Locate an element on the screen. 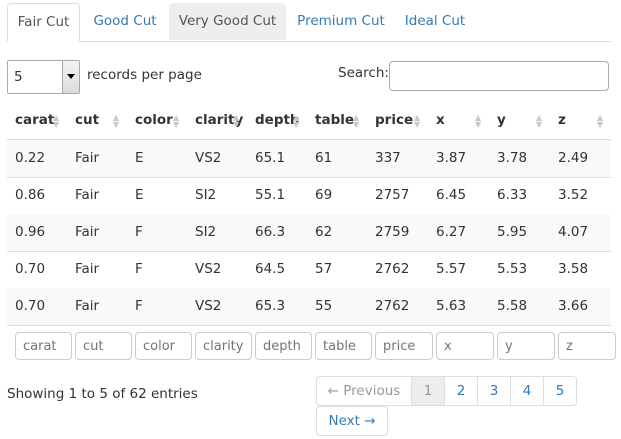 This screenshot has height=439, width=621. cell-y: 5.95 is located at coordinates (512, 232).